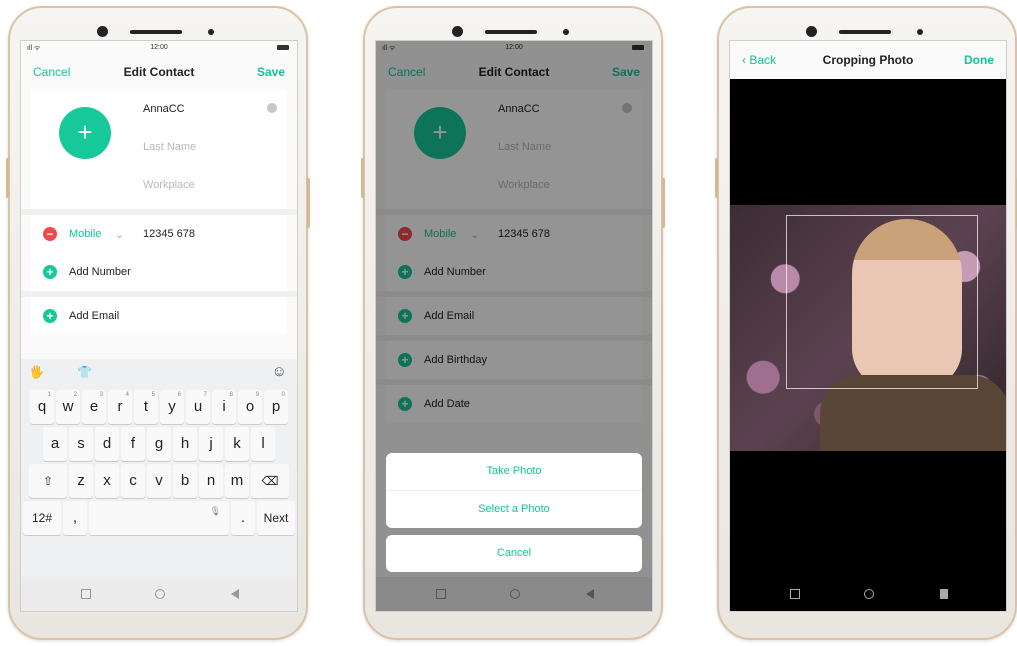  I want to click on settings-icon, so click(272, 108).